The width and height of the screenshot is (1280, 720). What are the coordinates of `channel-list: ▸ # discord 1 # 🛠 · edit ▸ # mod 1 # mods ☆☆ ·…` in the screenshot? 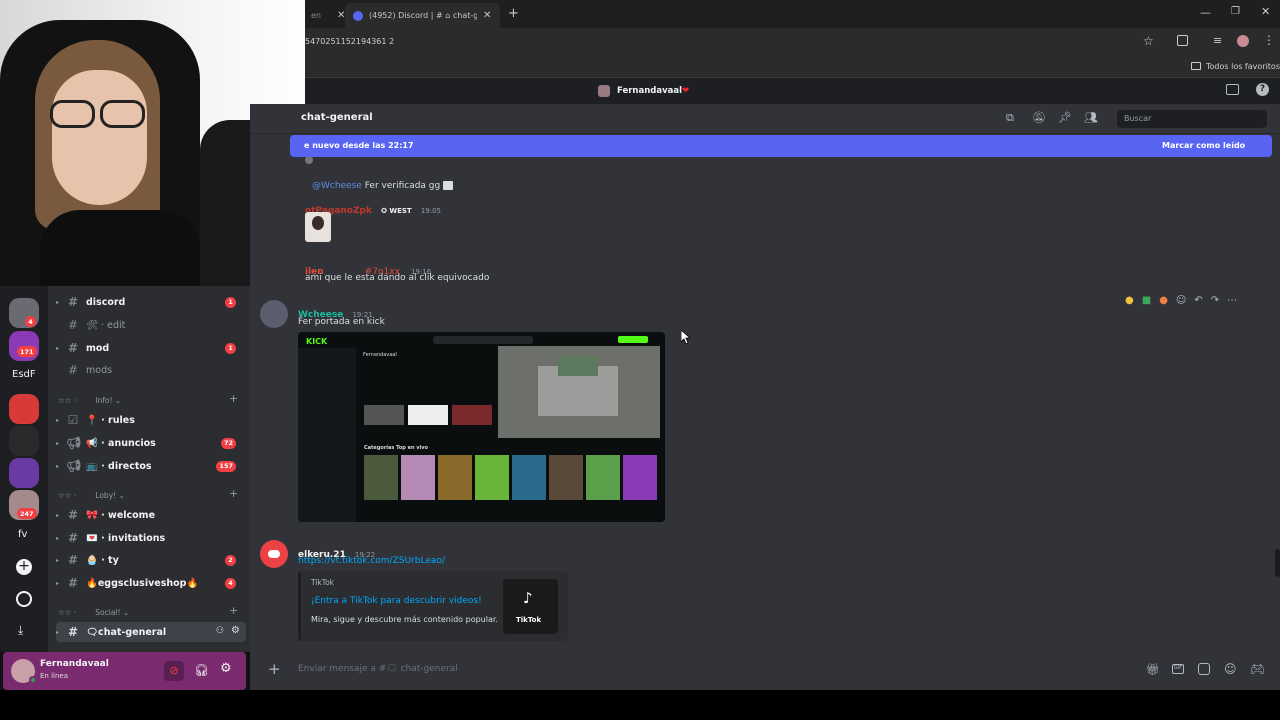 It's located at (149, 469).